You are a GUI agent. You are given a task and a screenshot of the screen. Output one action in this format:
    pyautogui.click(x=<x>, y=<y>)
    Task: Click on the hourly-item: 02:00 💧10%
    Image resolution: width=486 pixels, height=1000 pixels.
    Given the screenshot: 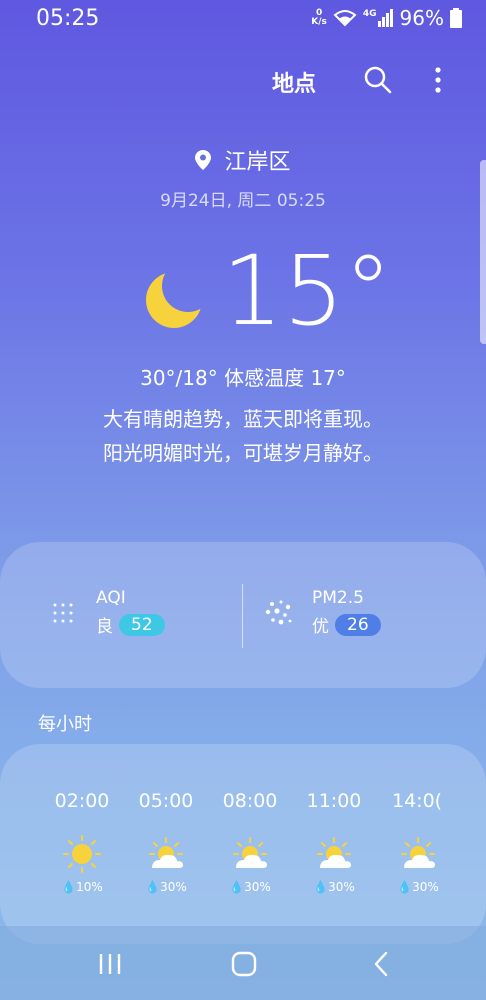 What is the action you would take?
    pyautogui.click(x=82, y=842)
    